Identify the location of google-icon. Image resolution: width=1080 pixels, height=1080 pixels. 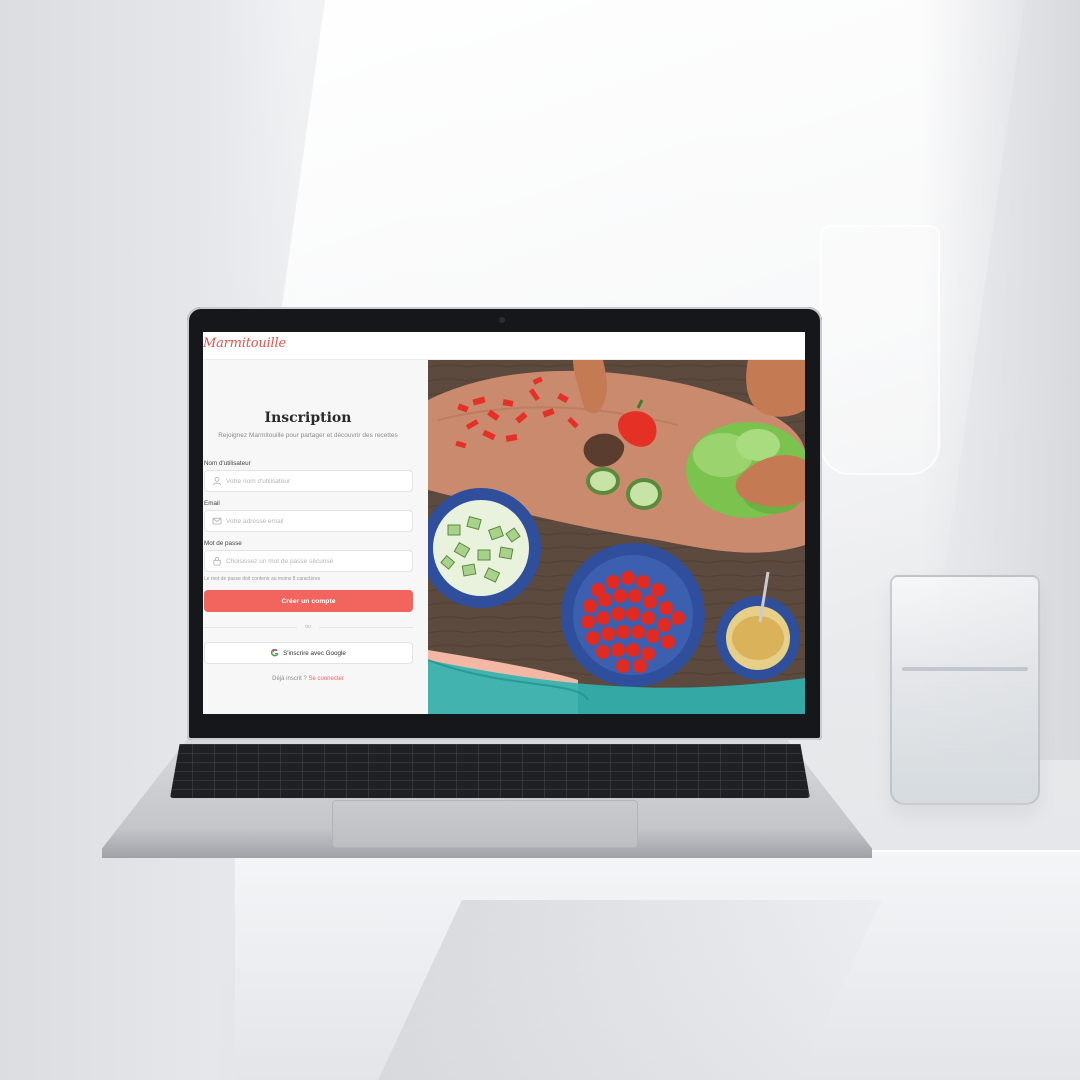
(275, 653).